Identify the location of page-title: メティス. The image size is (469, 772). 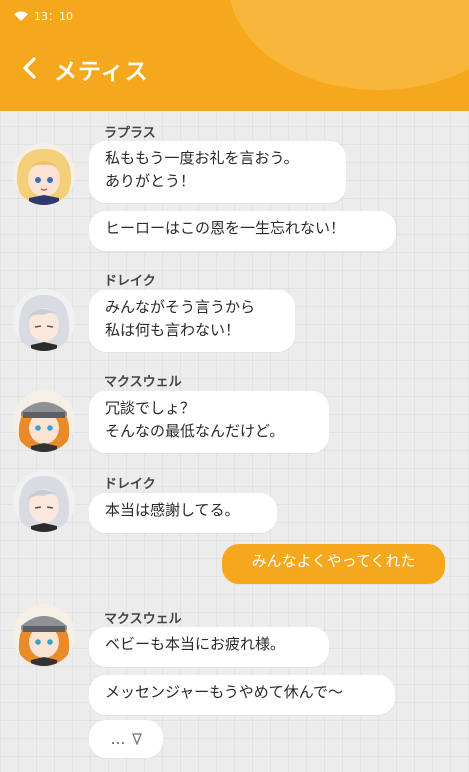
(101, 72).